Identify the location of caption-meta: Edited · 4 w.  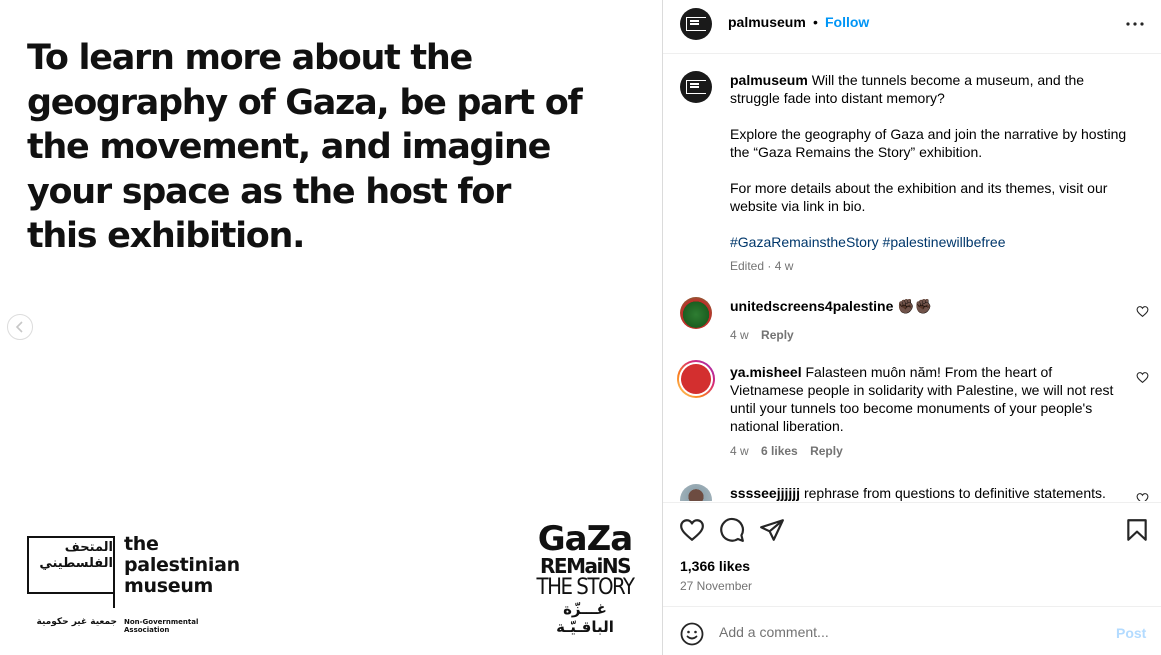
(762, 266).